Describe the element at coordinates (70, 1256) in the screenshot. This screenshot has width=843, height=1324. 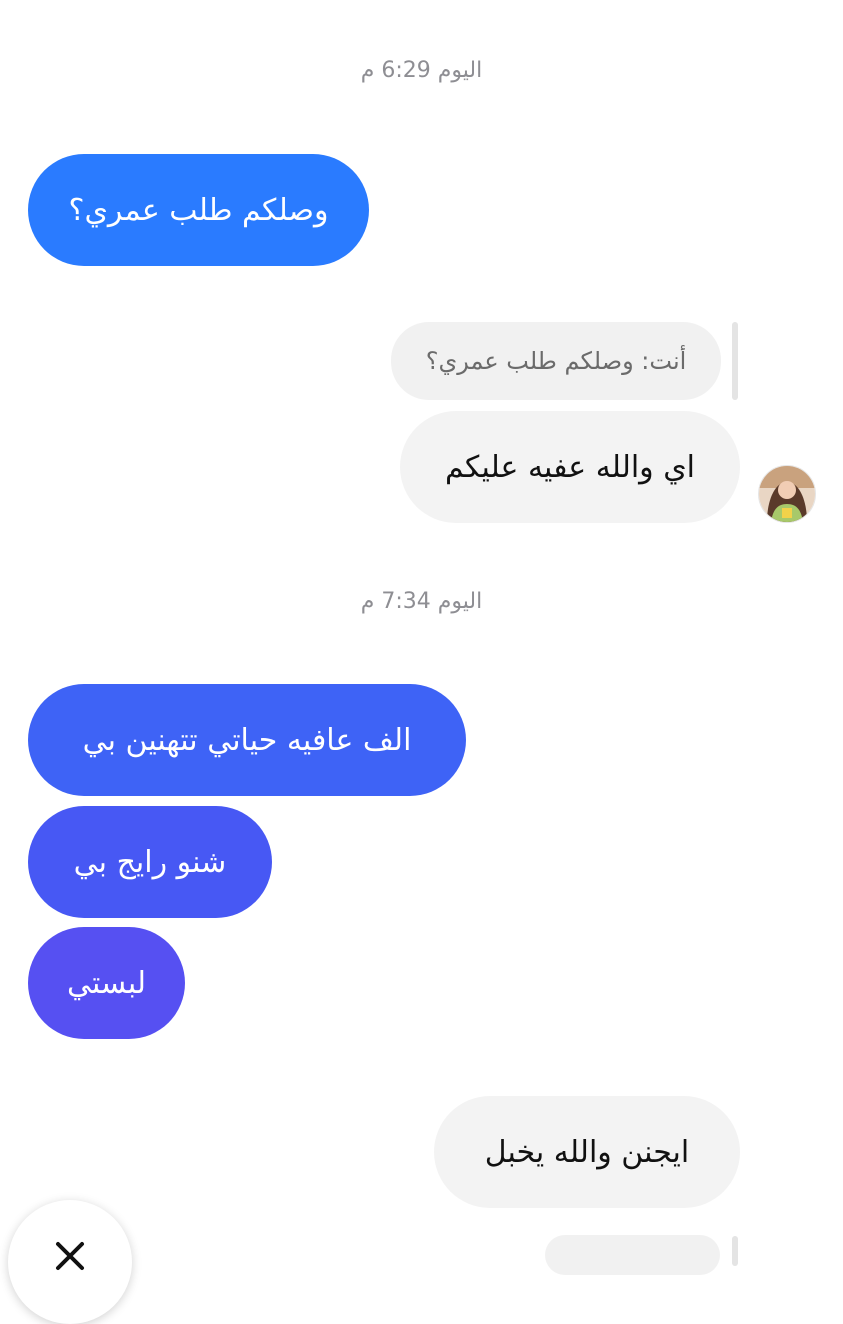
I see `close-icon` at that location.